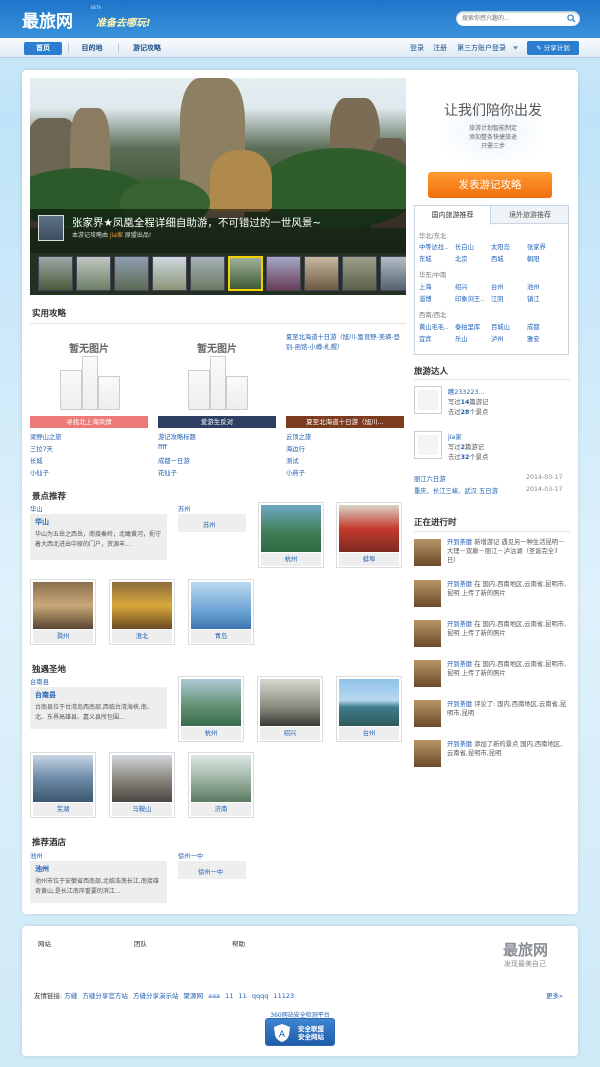 The image size is (600, 1067). Describe the element at coordinates (300, 1032) in the screenshot. I see `security-badge: A 安全联盟 安全网站` at that location.